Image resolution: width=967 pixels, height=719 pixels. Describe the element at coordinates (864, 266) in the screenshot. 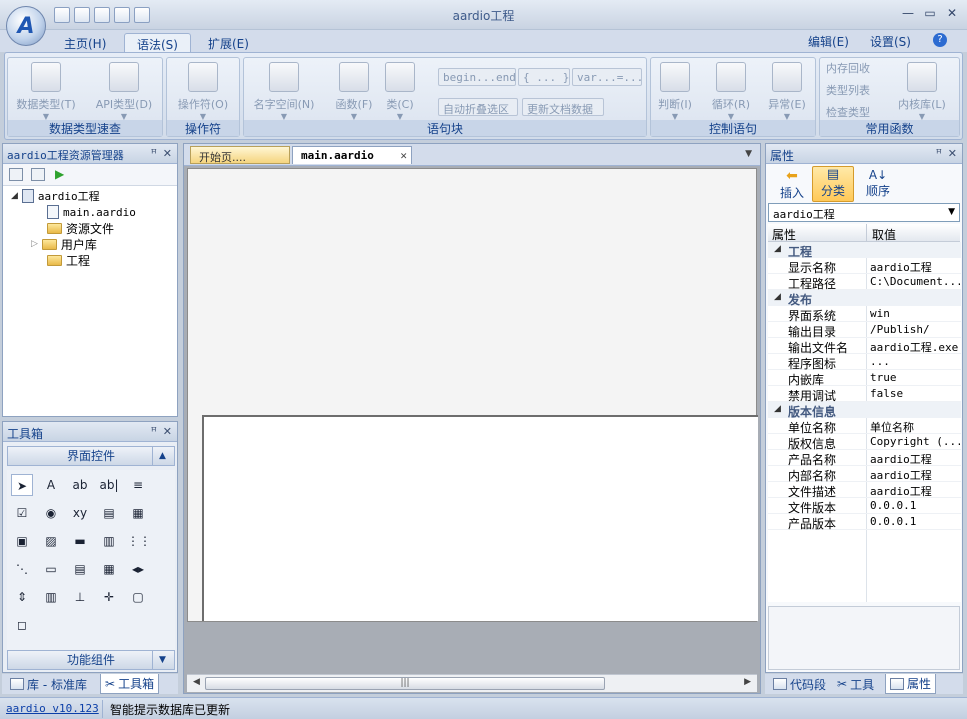

I see `property-row: 显示名称 aardio工程` at that location.